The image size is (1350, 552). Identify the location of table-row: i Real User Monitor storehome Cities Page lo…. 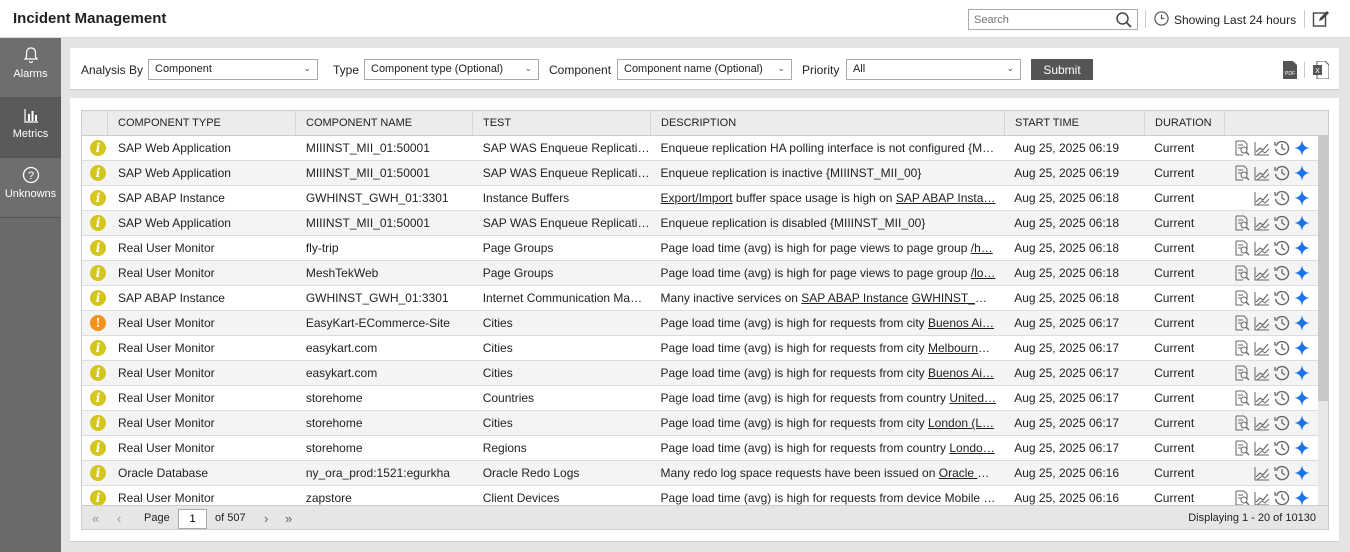
(701, 423).